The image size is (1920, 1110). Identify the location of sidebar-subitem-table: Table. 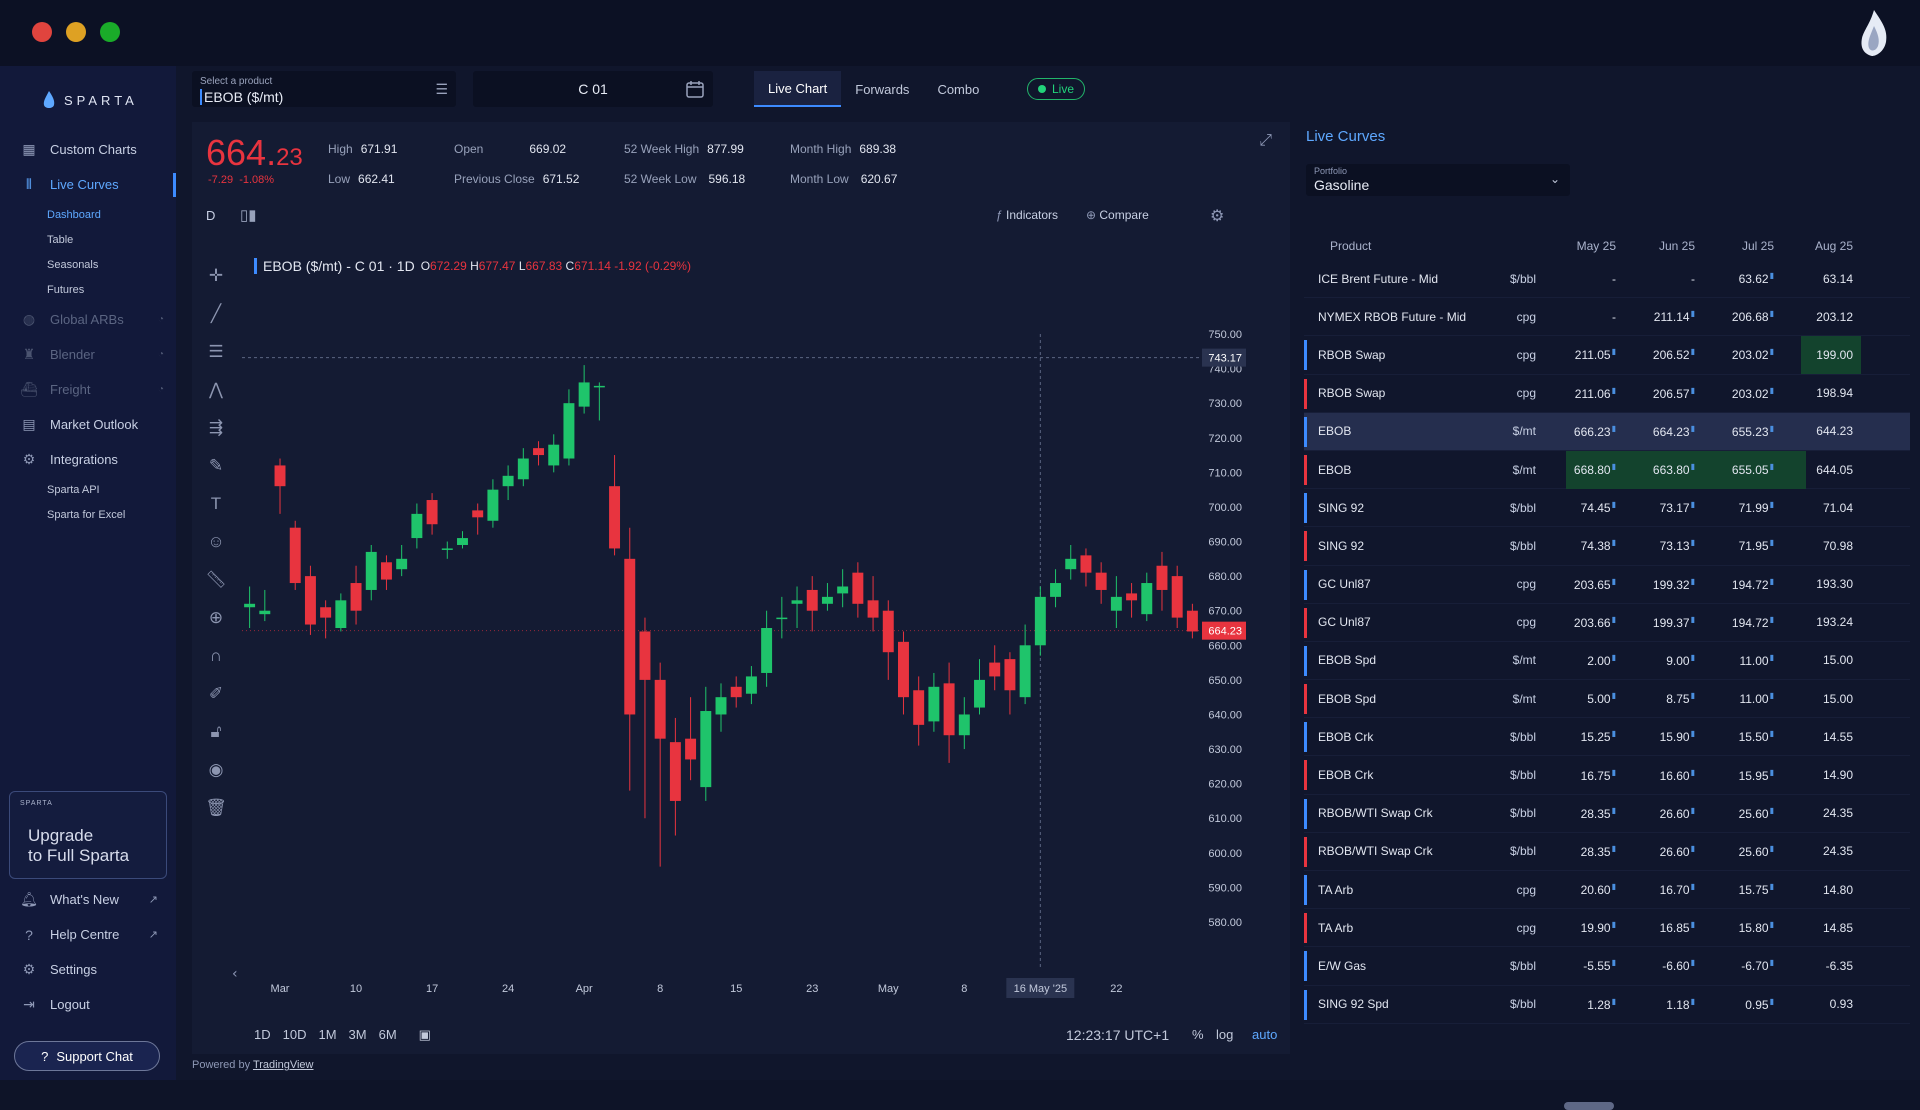
(88, 239).